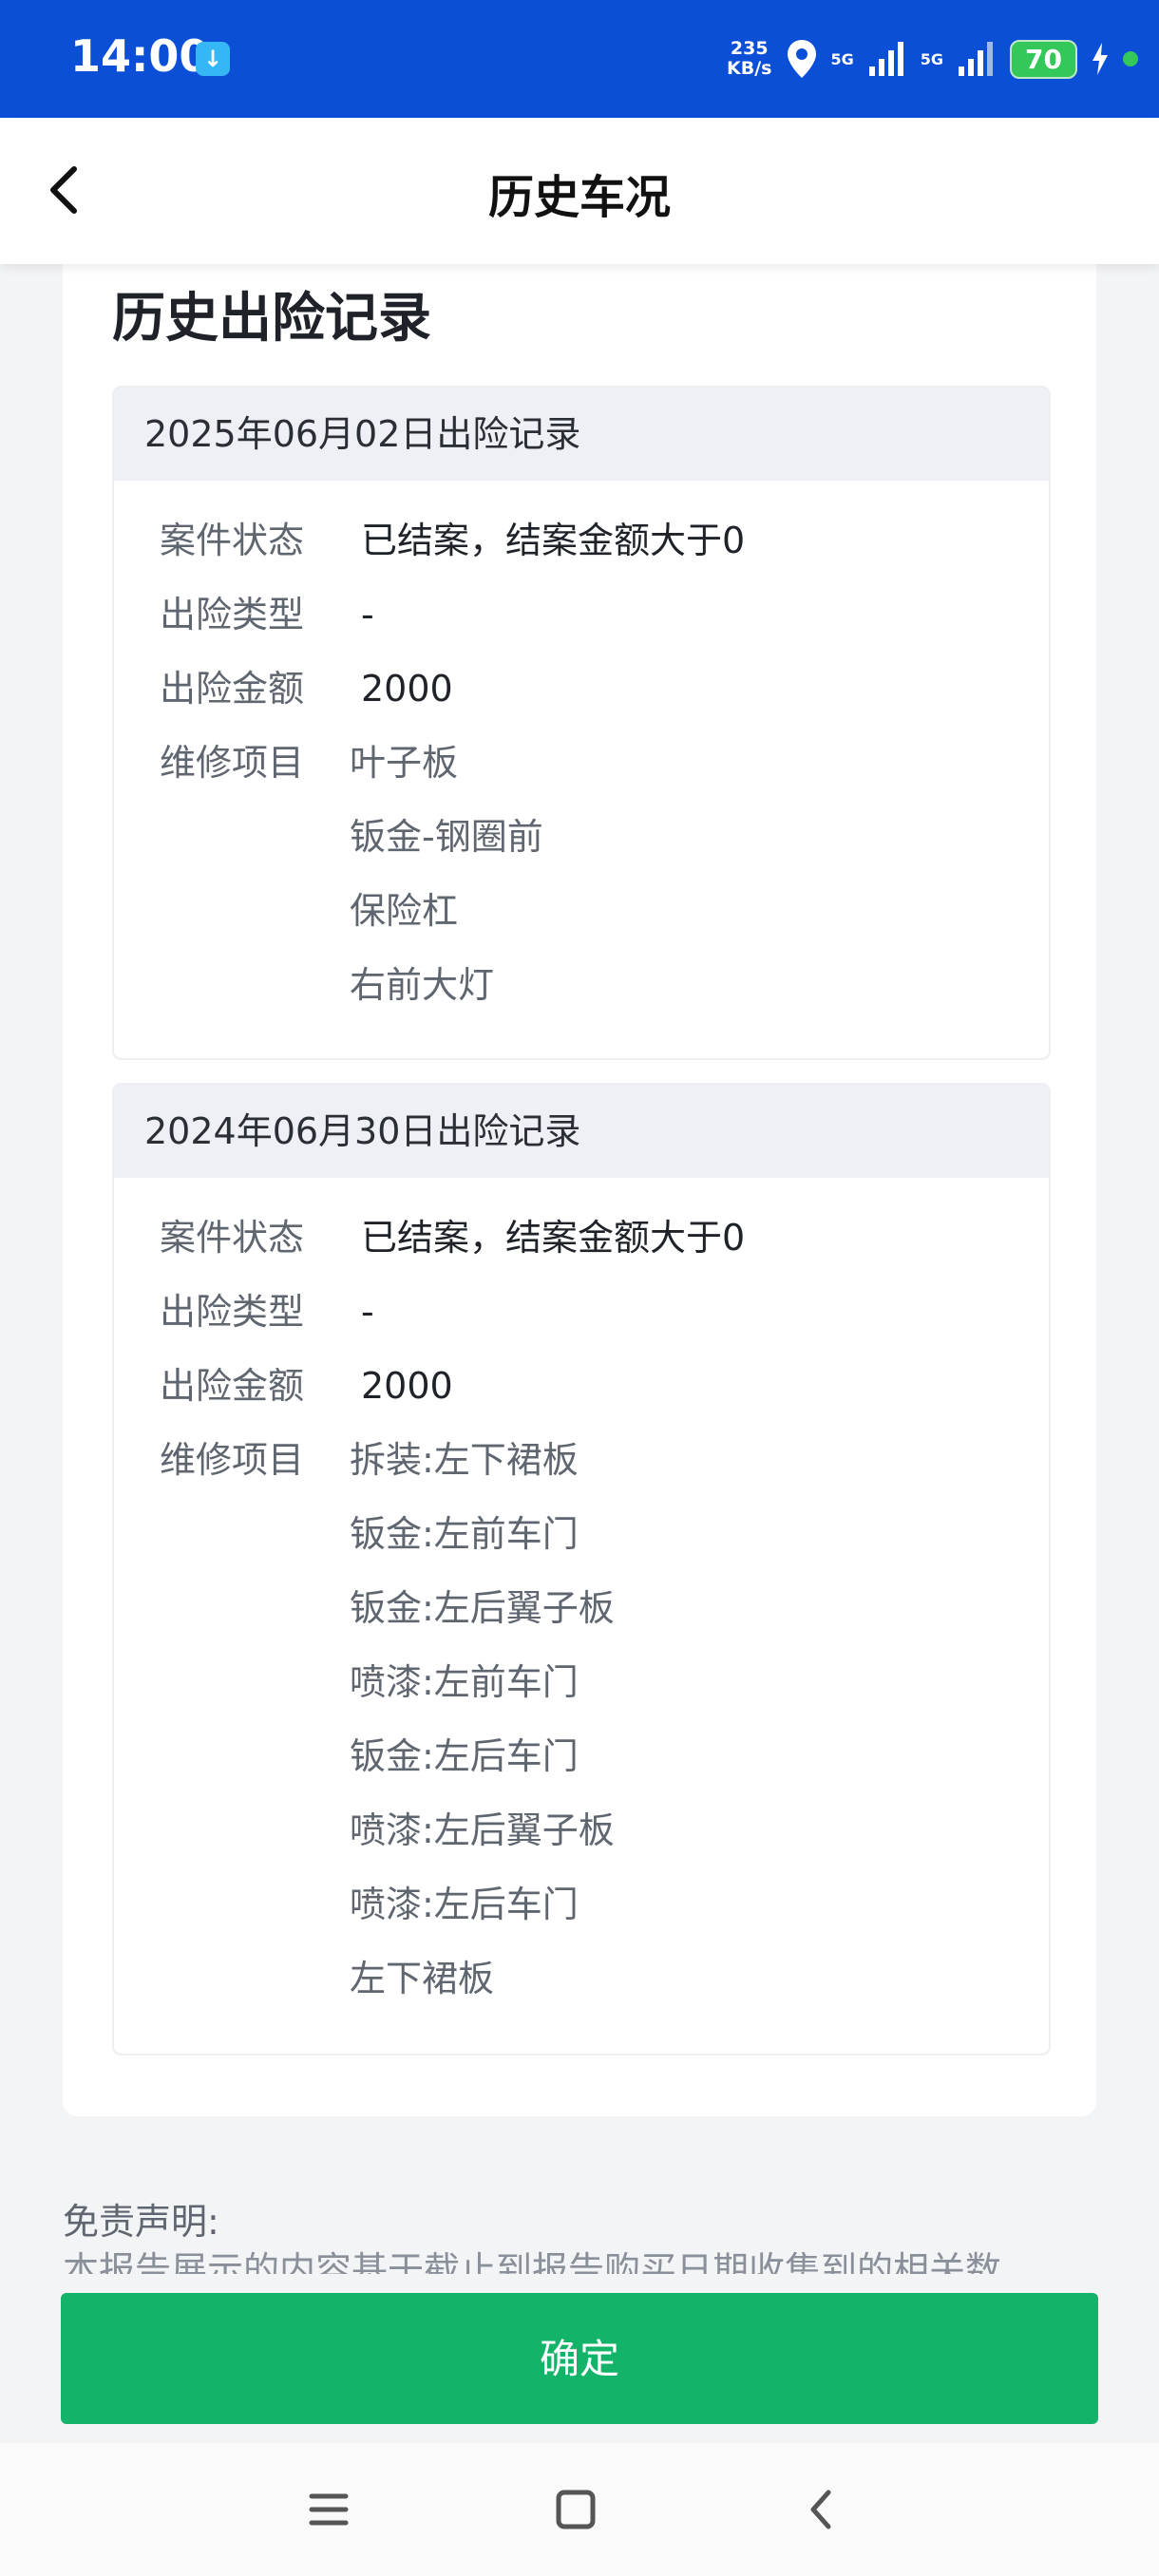 The height and width of the screenshot is (2576, 1159). I want to click on network-type-2: 5G, so click(932, 58).